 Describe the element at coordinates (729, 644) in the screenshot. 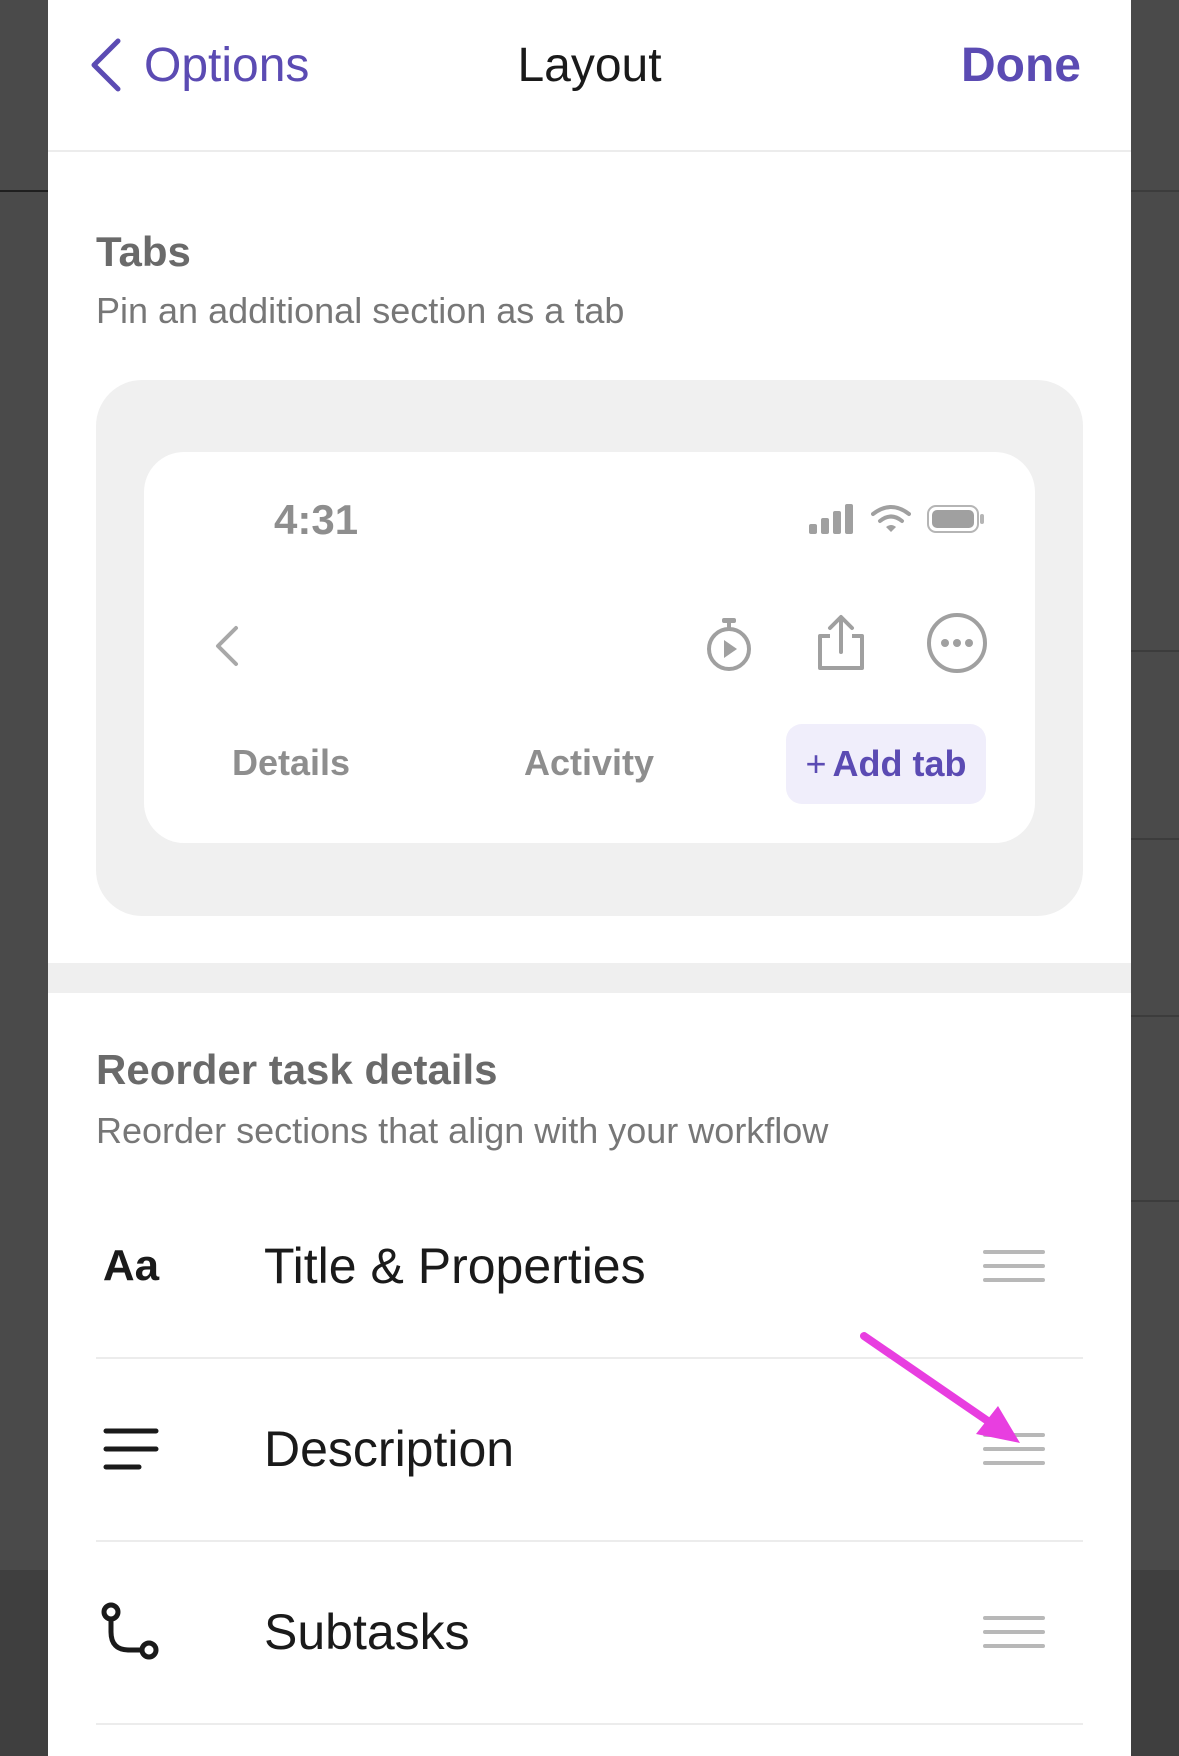

I see `timer-play-icon` at that location.